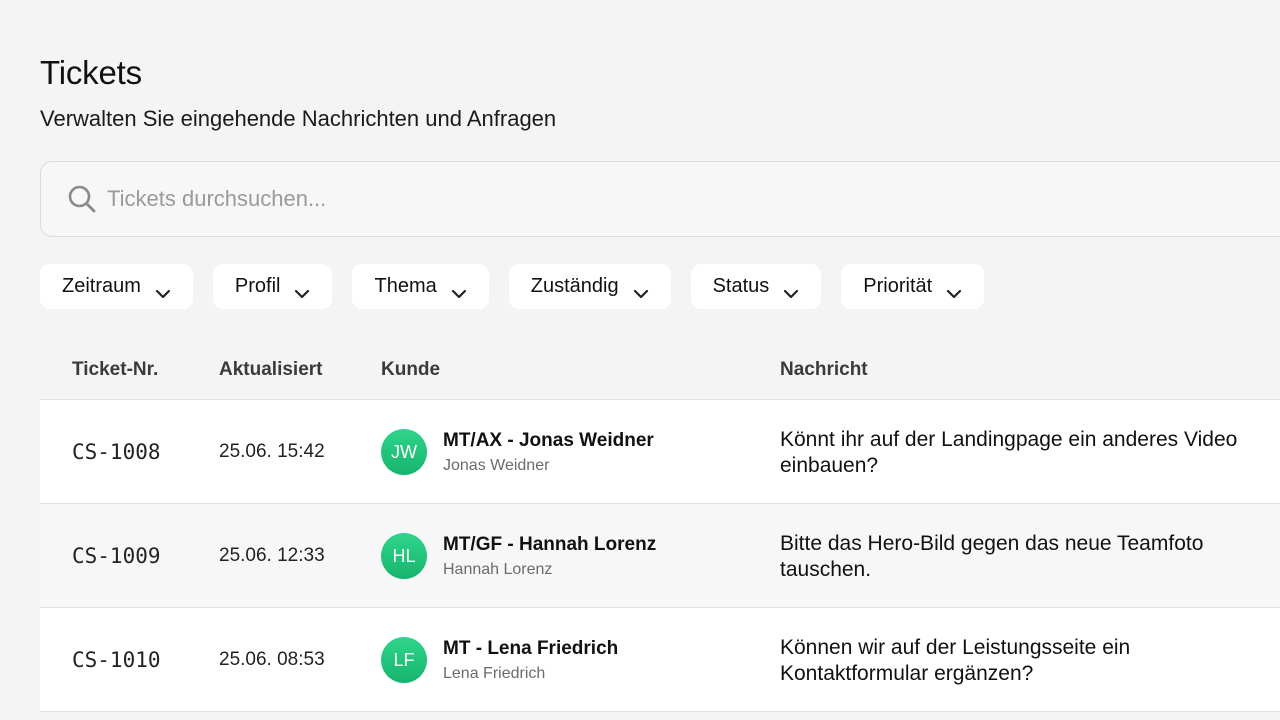 The height and width of the screenshot is (720, 1280). I want to click on column-header-aktualisiert: Aktualisiert, so click(270, 370).